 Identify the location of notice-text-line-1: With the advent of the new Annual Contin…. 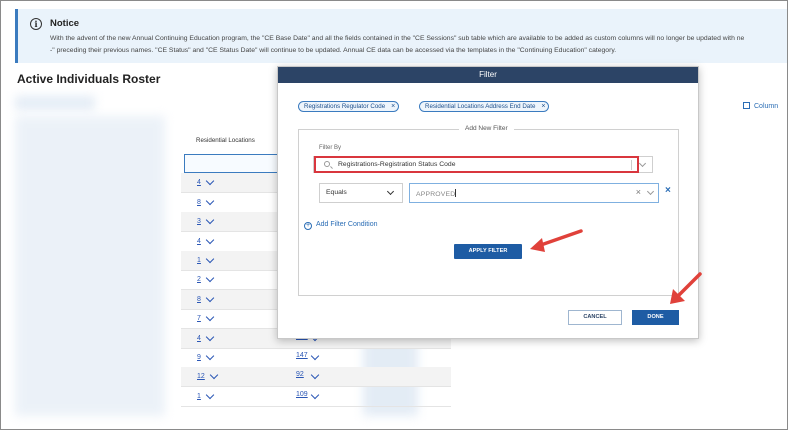
(397, 38).